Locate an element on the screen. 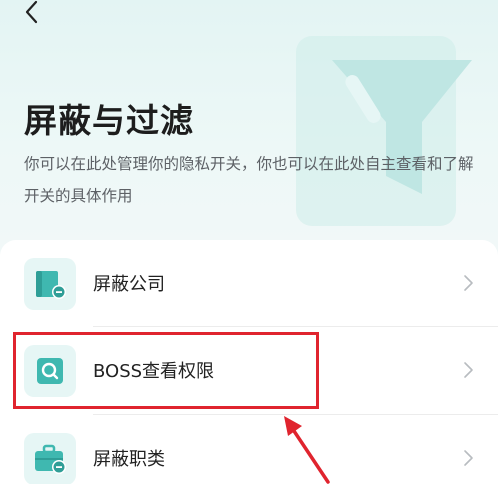  chevron-left-icon is located at coordinates (31, 12).